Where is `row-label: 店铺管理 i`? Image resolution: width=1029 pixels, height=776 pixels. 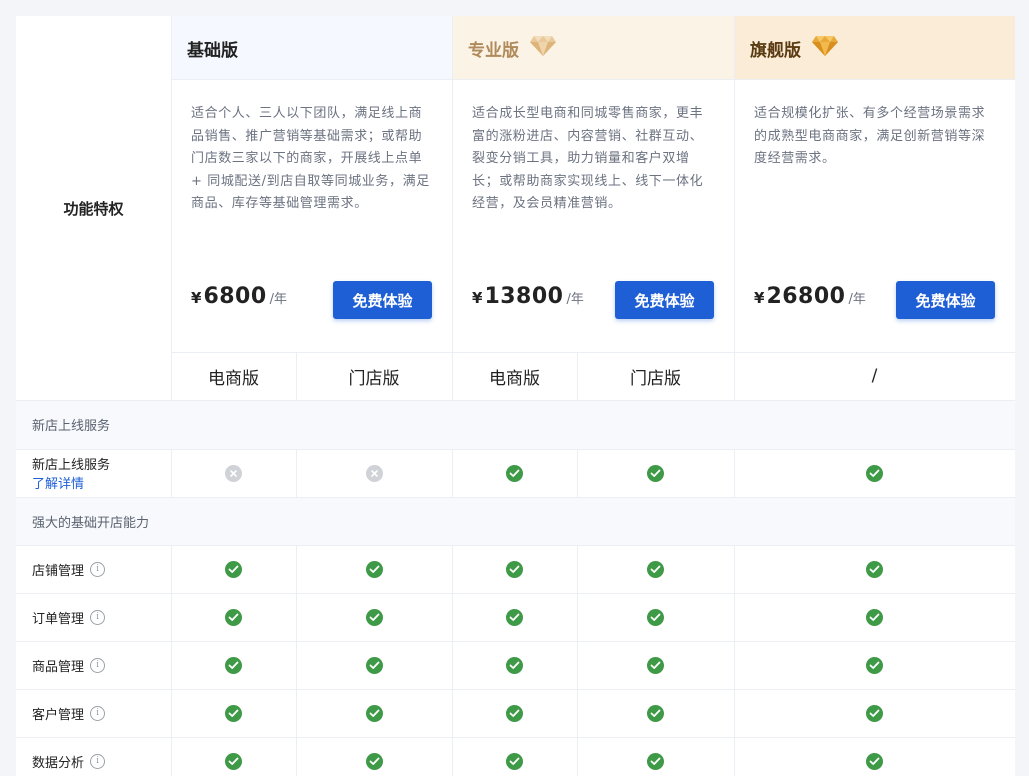
row-label: 店铺管理 i is located at coordinates (93, 569).